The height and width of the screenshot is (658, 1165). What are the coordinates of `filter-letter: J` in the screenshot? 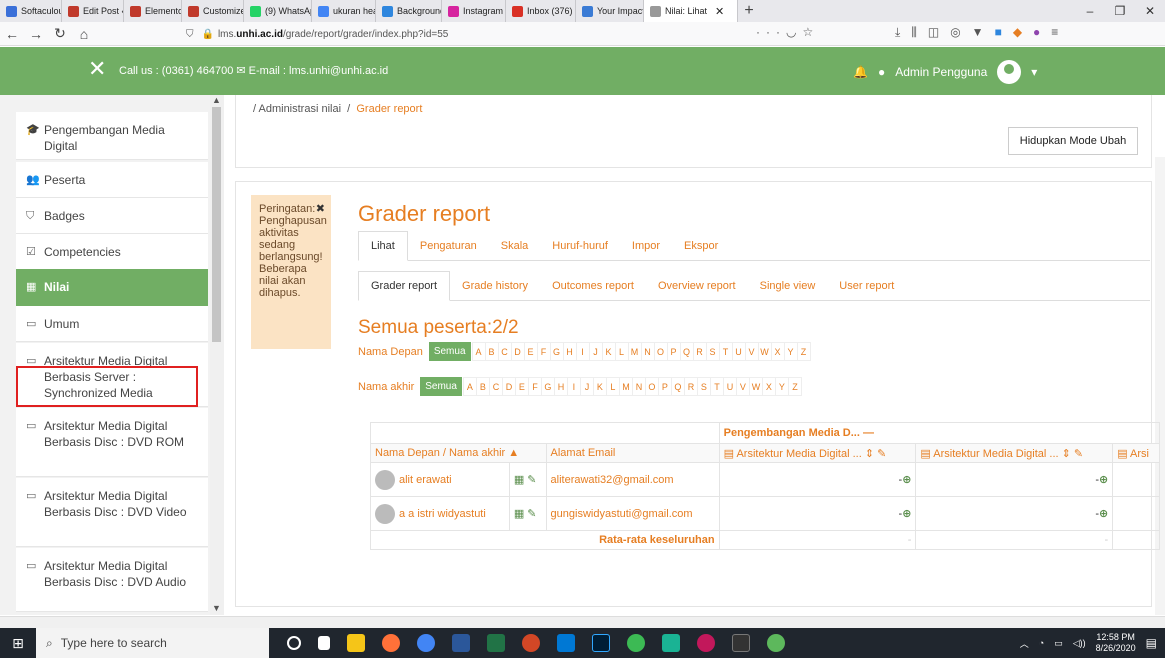 It's located at (595, 351).